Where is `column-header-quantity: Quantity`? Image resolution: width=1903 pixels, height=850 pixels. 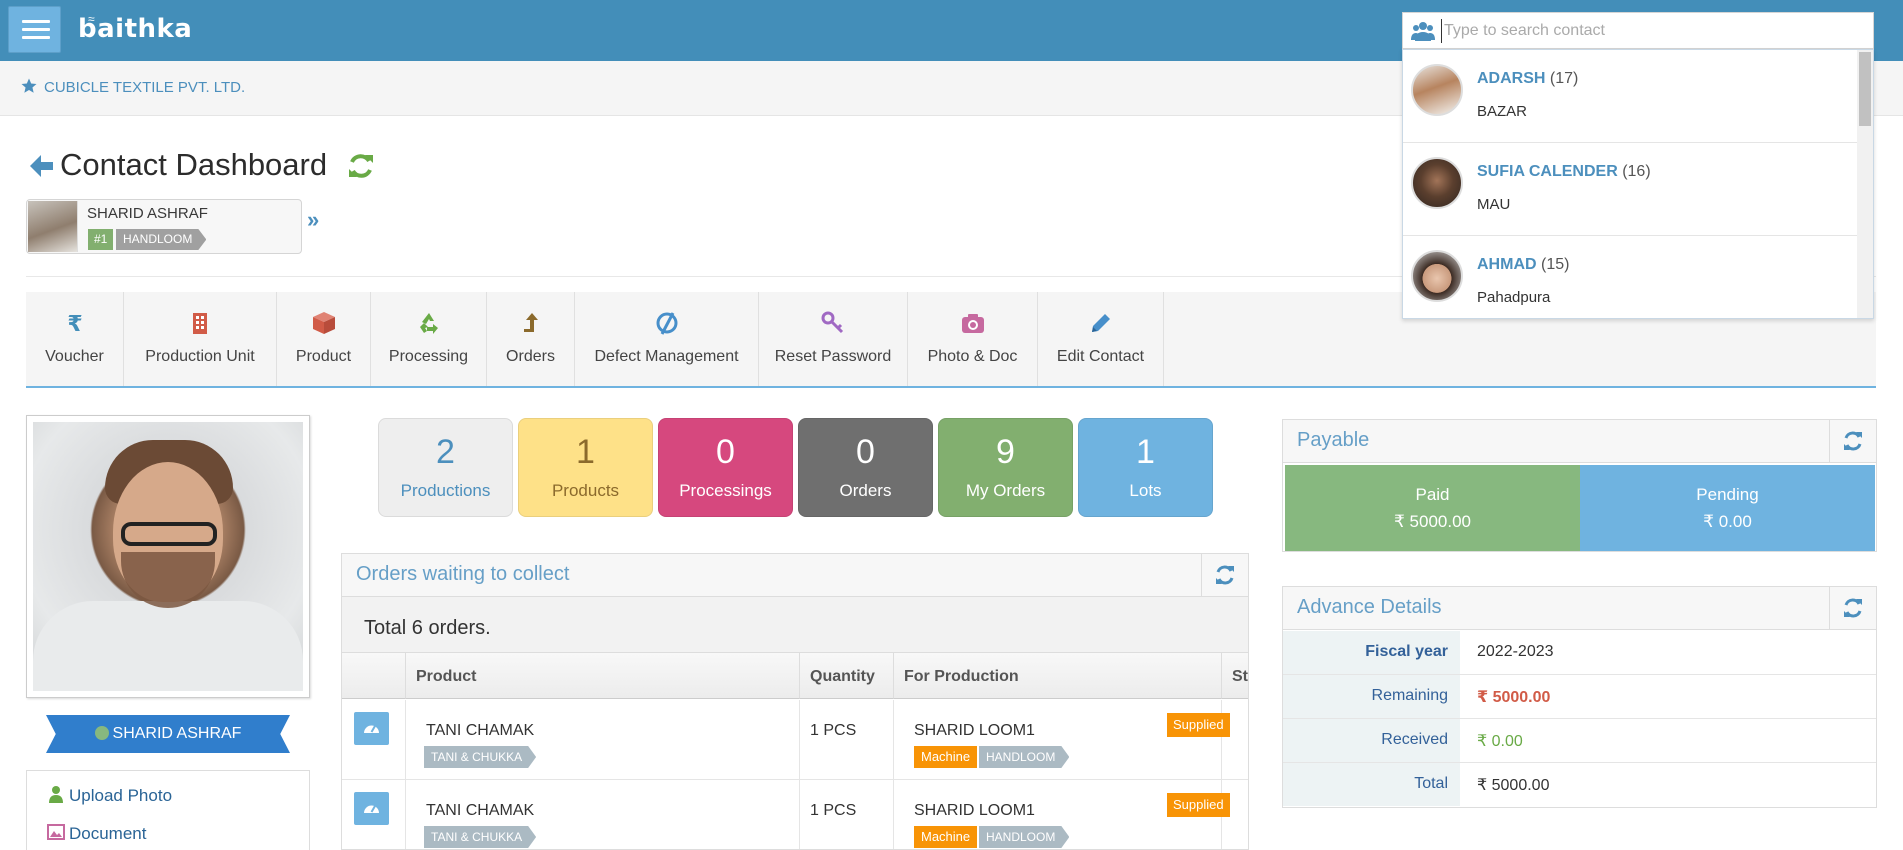 column-header-quantity: Quantity is located at coordinates (847, 676).